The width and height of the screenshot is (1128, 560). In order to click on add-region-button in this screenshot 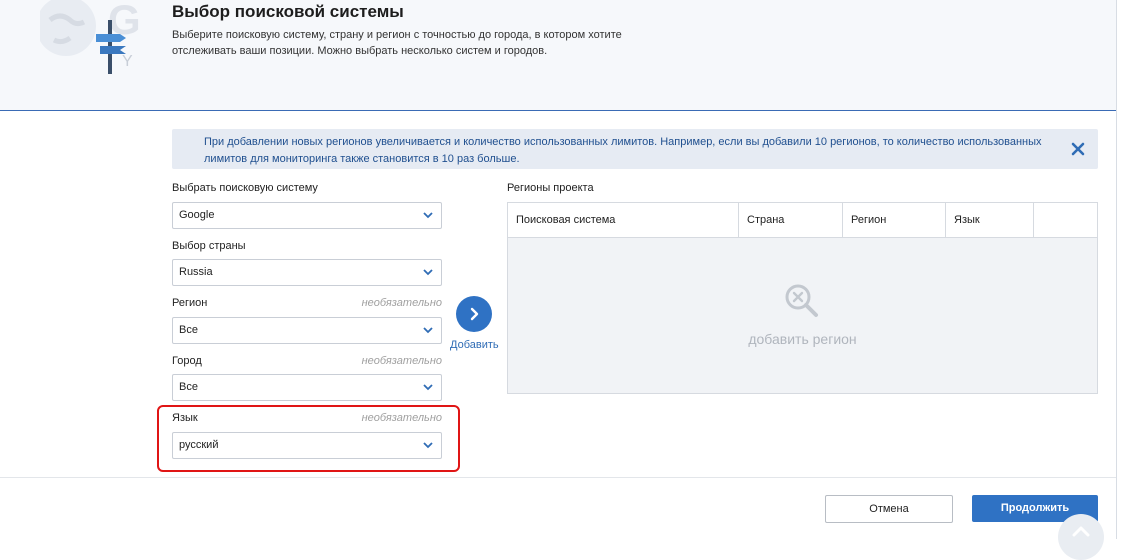, I will do `click(474, 314)`.